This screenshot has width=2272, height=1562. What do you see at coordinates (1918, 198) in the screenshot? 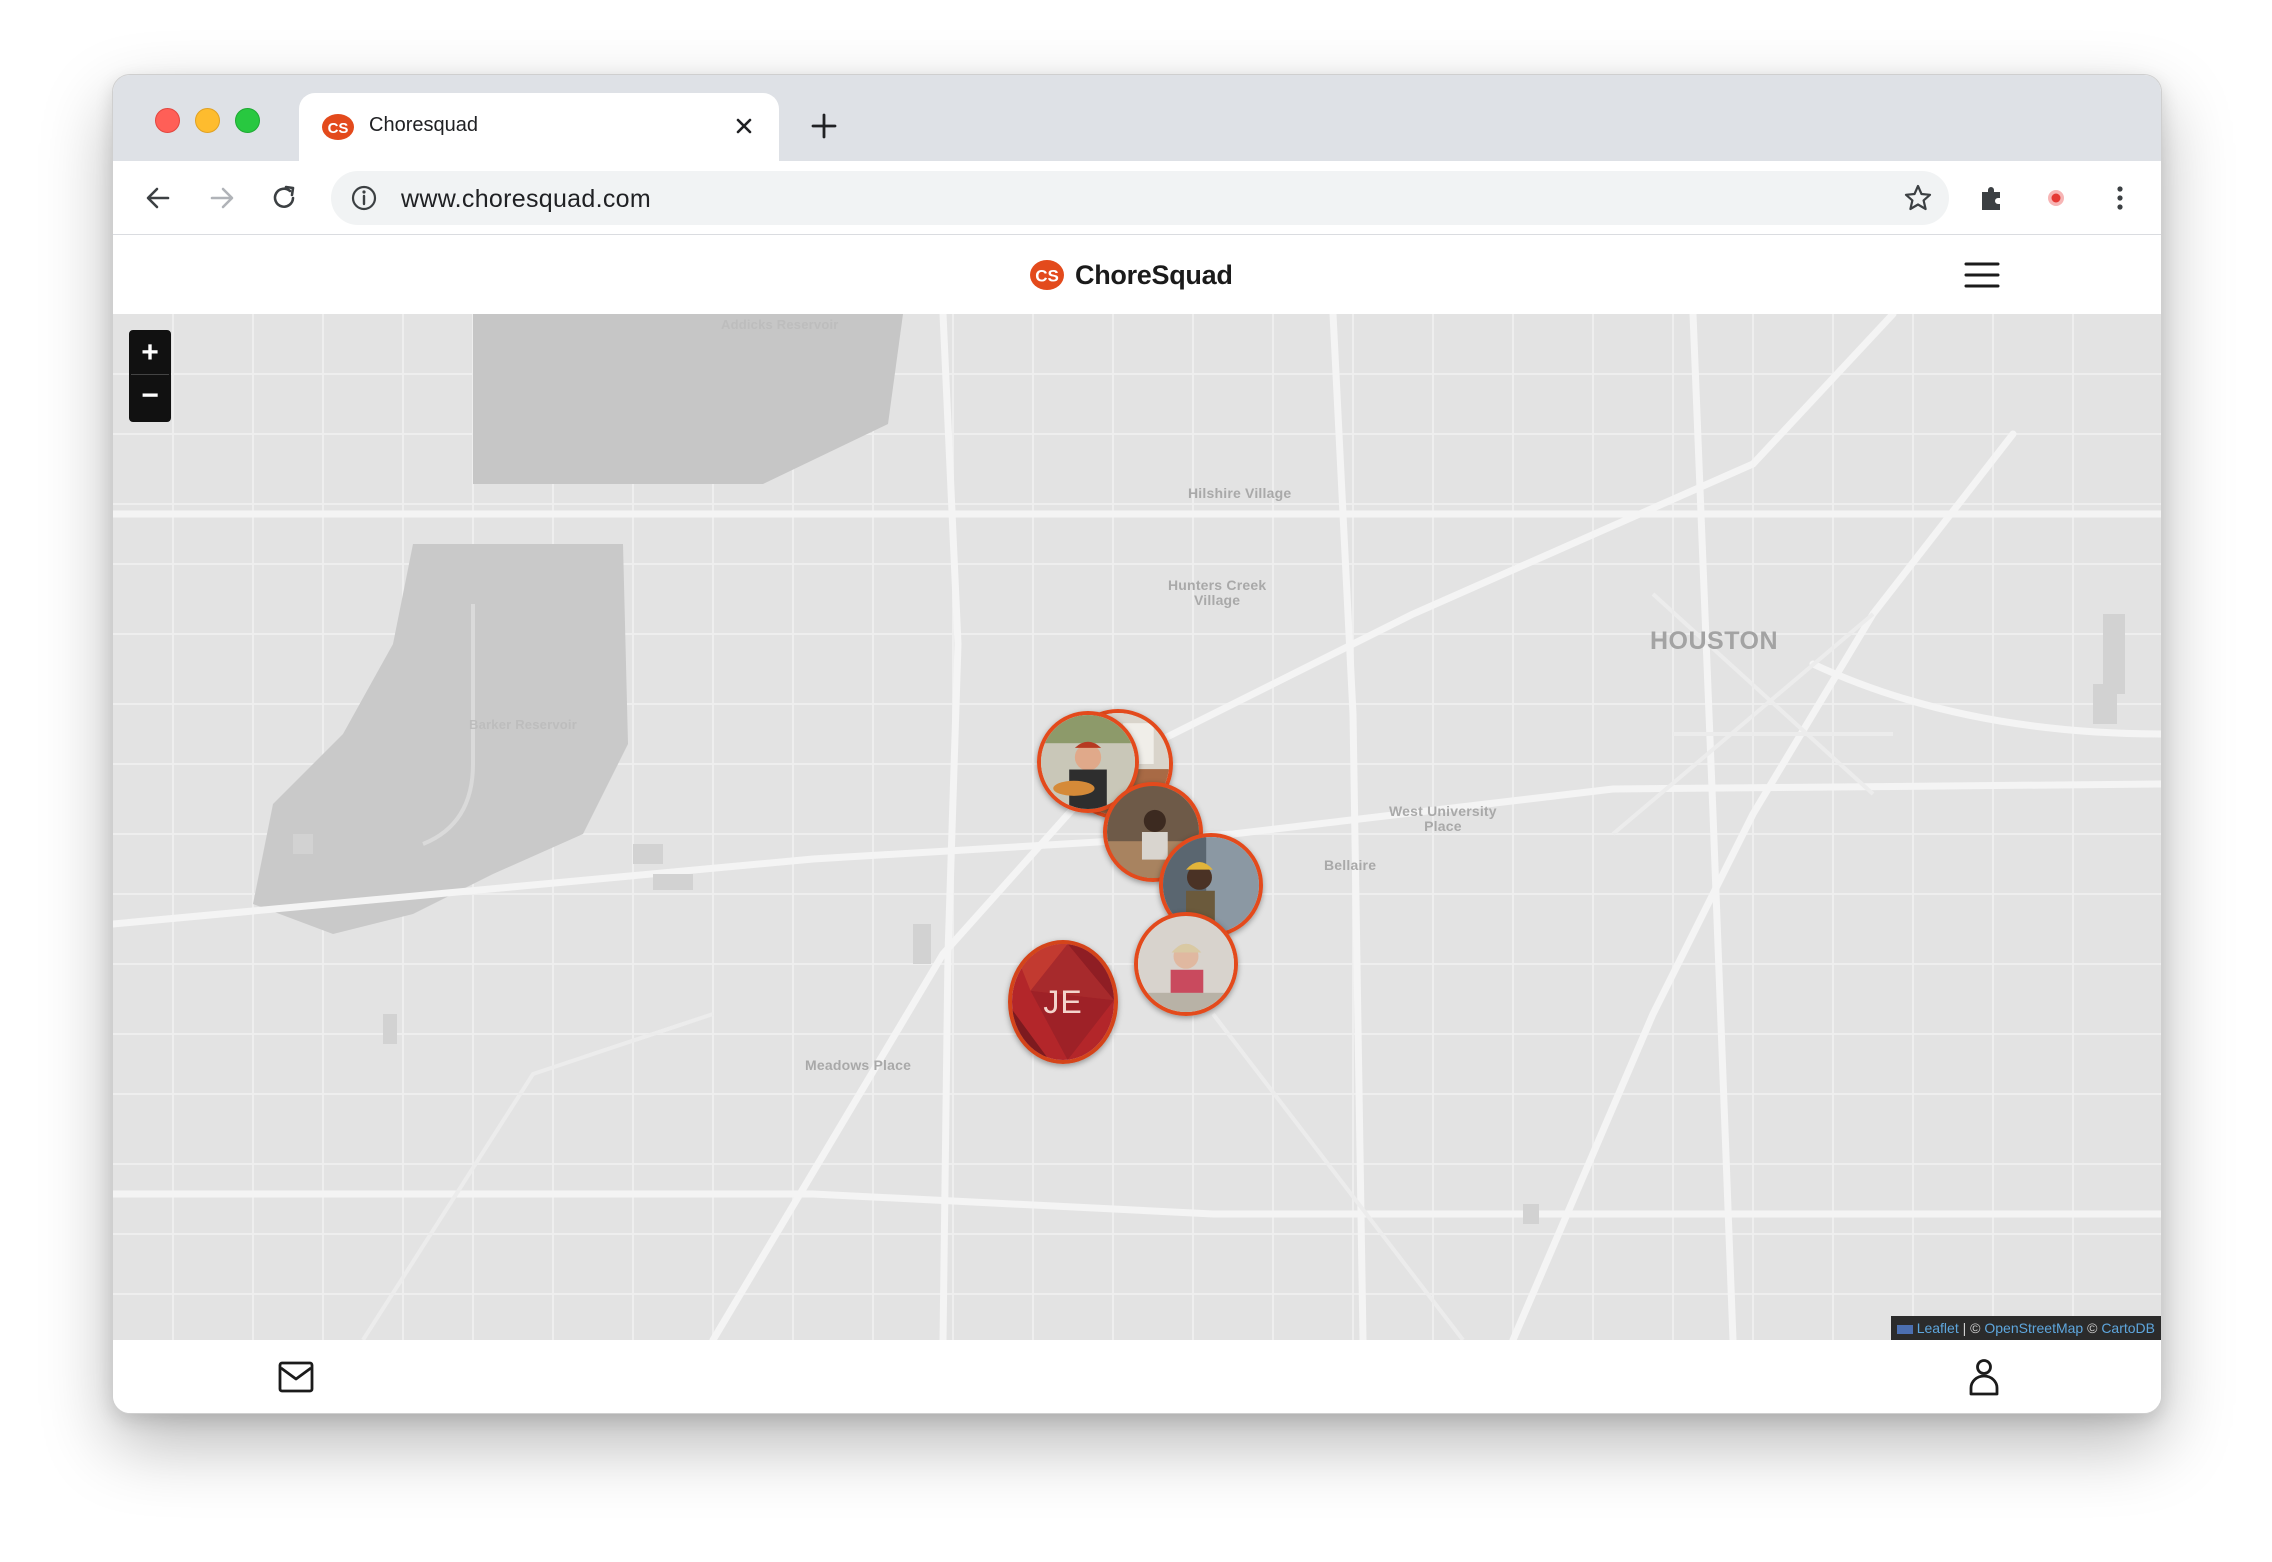
I see `bookmark-star-icon` at bounding box center [1918, 198].